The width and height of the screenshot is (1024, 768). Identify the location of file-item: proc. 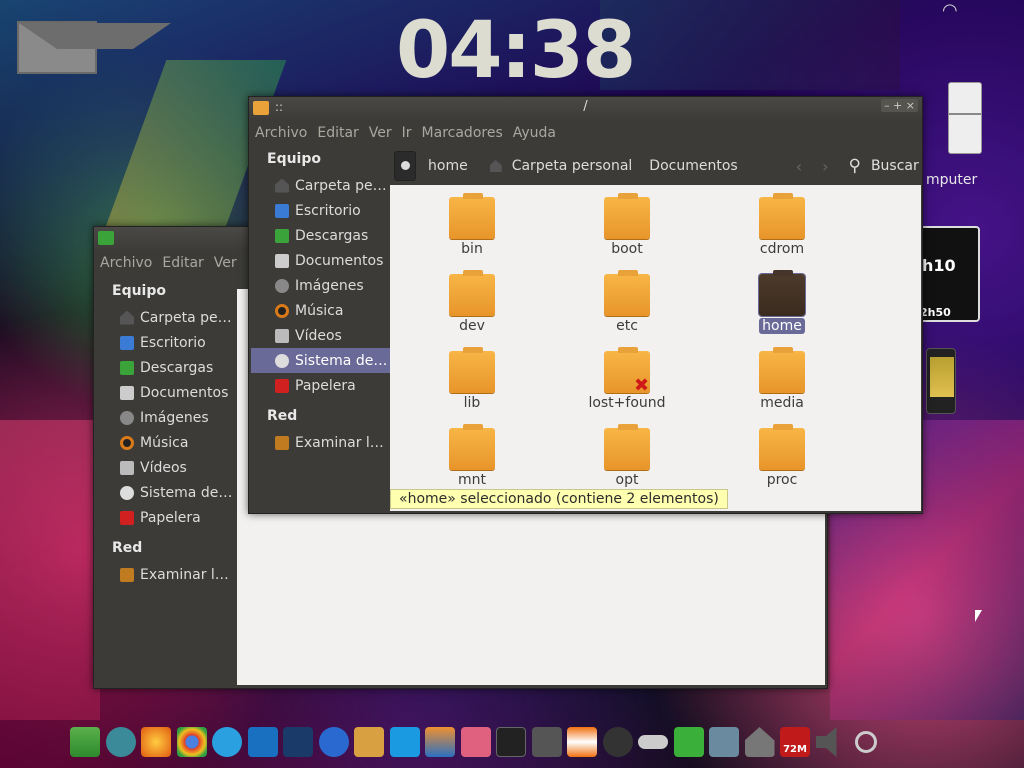
(782, 456).